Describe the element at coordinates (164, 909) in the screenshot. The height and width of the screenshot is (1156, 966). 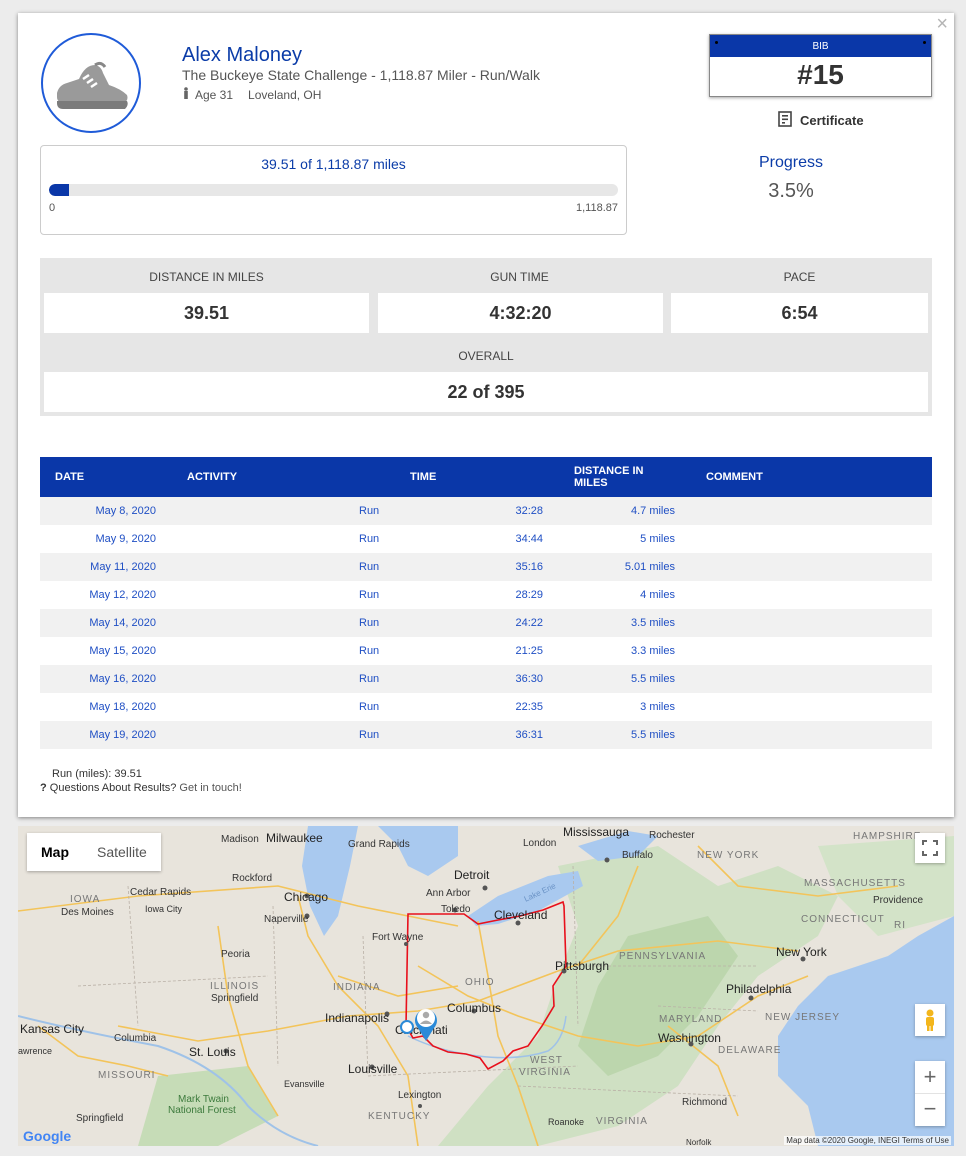
I see `map-label-iowa-city: Iowa City` at that location.